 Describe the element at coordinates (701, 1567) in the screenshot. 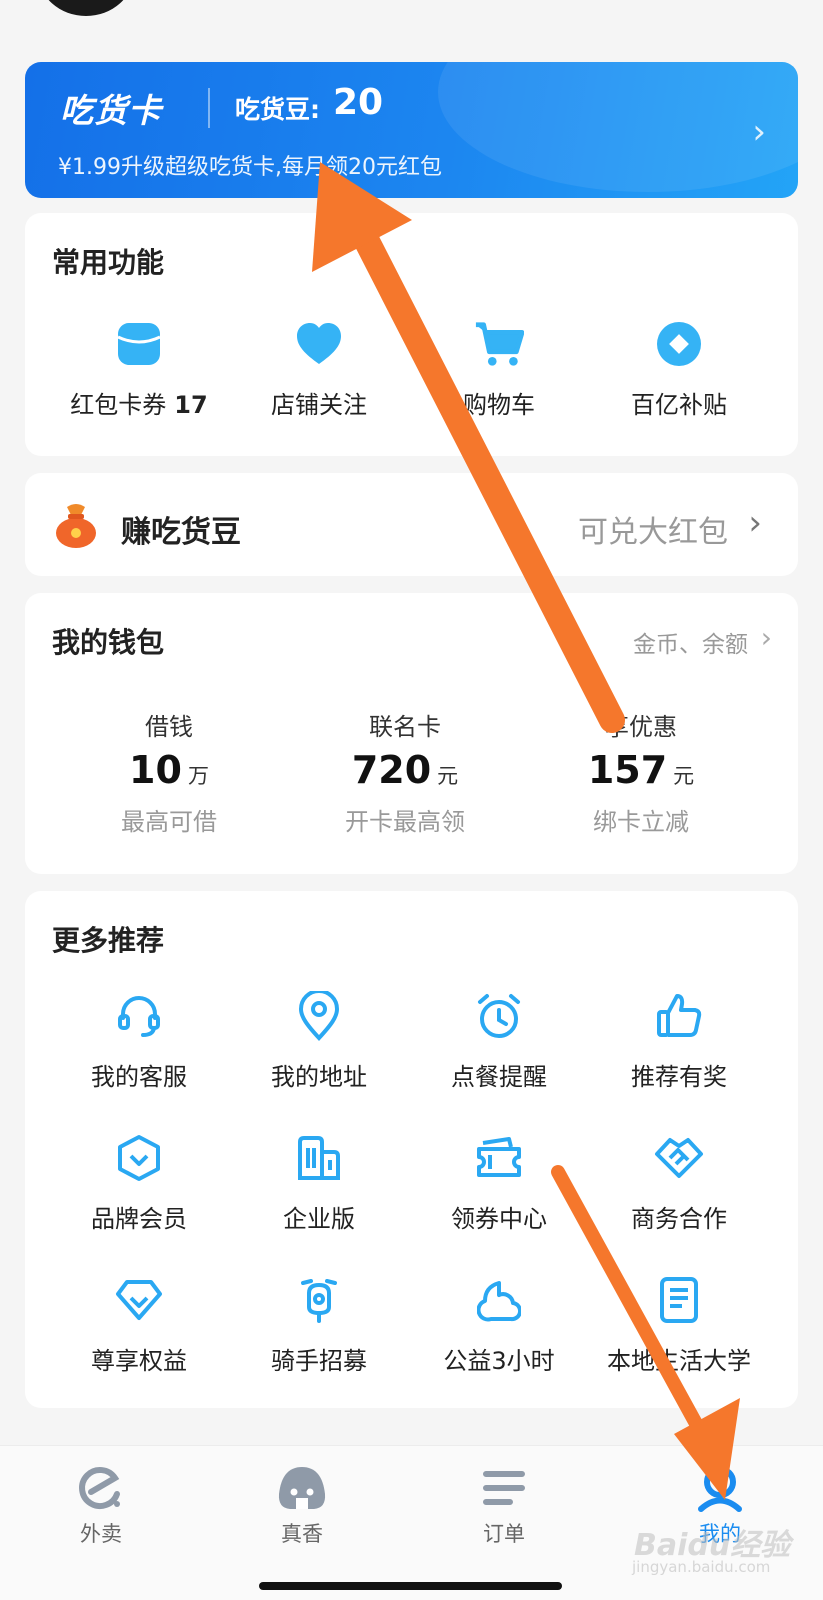

I see `watermark-url: jingyan.baidu.com` at that location.